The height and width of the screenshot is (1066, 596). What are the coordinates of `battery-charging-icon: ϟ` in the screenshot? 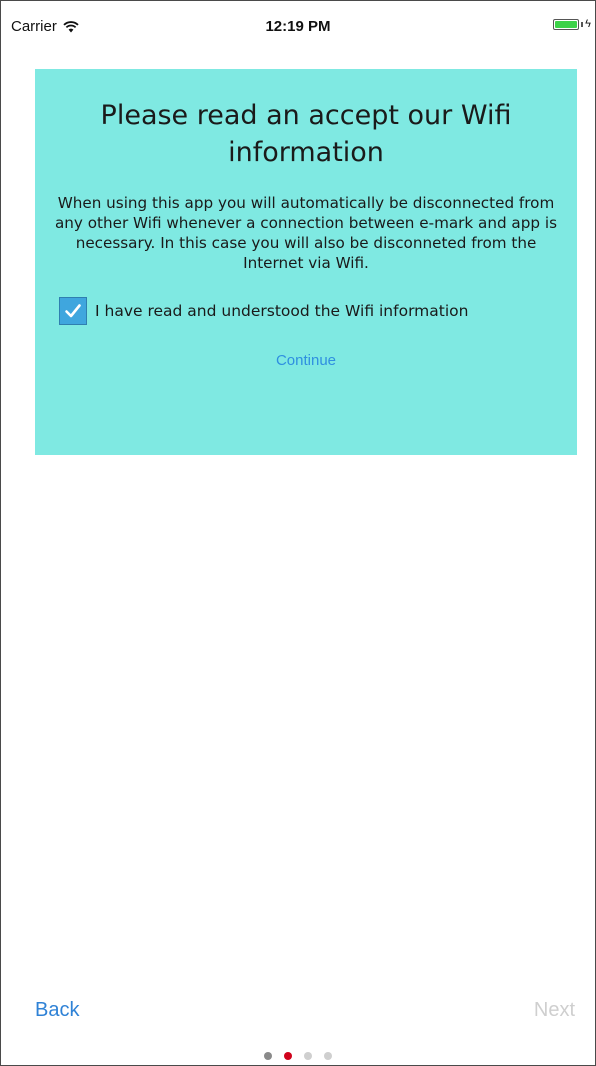 It's located at (572, 24).